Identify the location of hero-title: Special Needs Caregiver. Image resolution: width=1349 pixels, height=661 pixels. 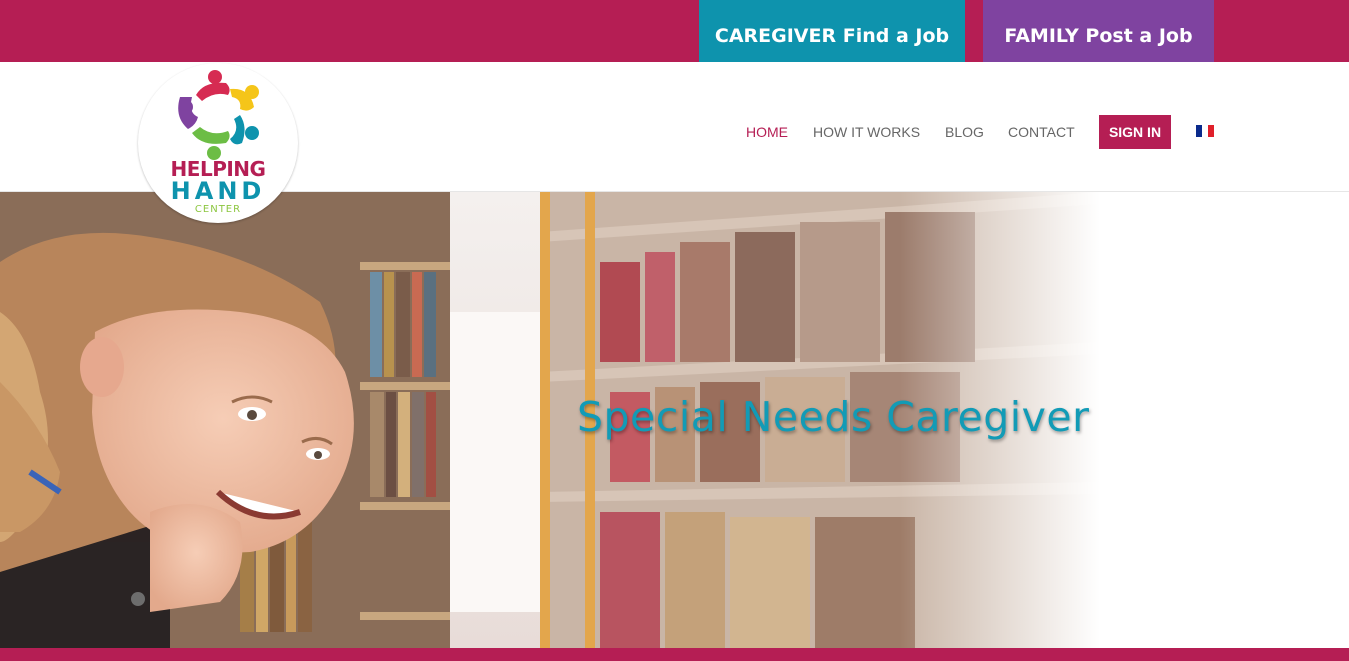
(833, 417).